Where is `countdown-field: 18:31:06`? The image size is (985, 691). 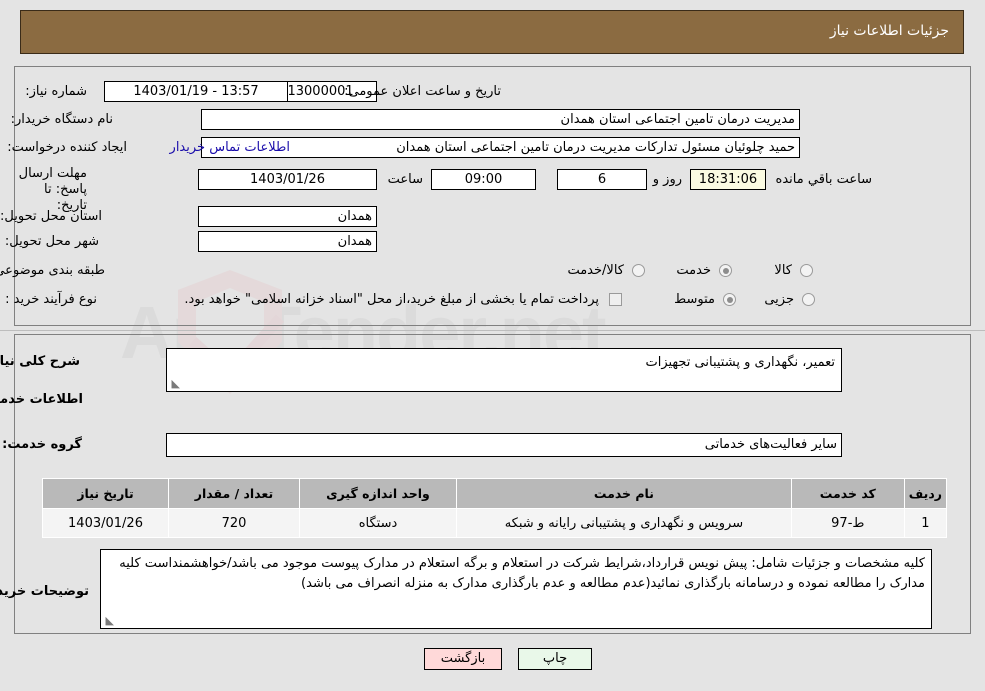
countdown-field: 18:31:06 is located at coordinates (728, 179).